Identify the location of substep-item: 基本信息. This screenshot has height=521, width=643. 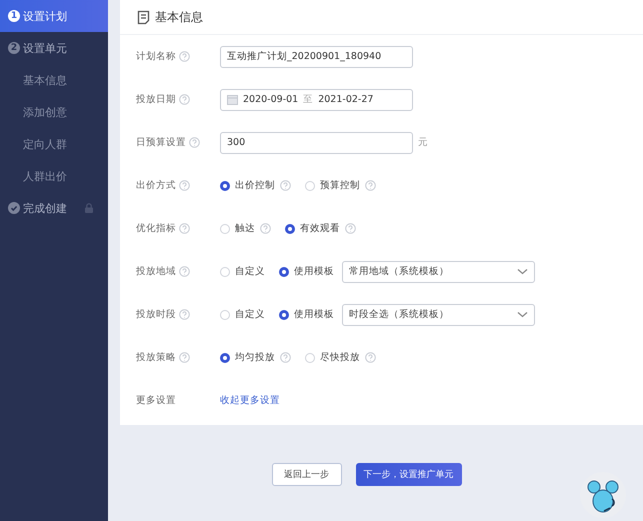
(54, 80).